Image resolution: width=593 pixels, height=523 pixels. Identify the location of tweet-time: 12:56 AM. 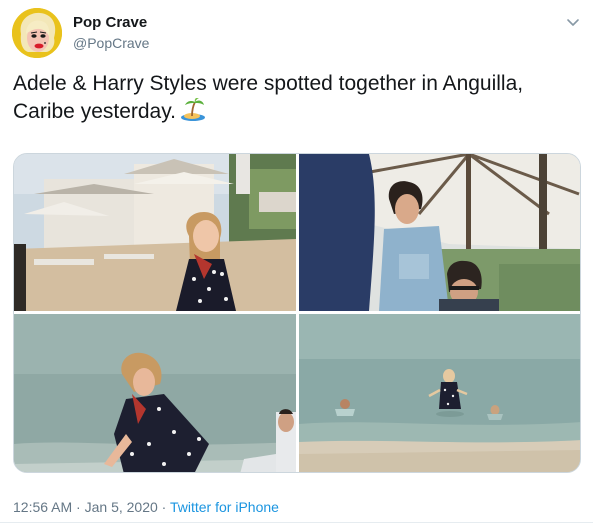
(42, 507).